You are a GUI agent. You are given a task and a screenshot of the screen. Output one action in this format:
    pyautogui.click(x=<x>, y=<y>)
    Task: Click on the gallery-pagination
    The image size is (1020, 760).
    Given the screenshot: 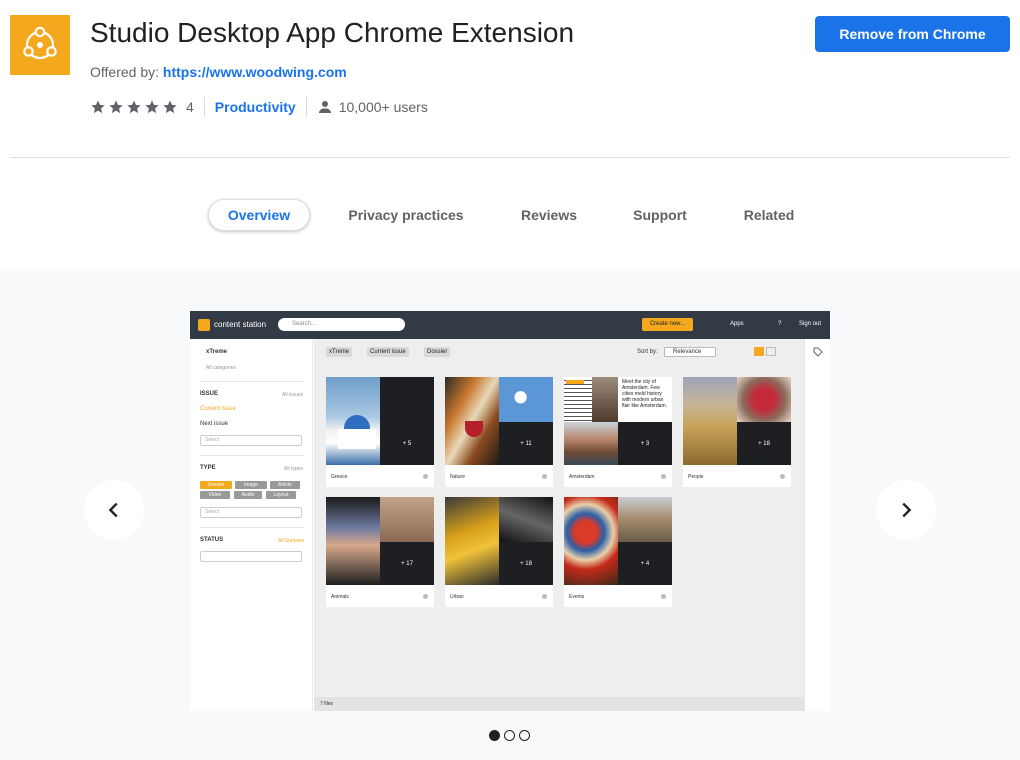 What is the action you would take?
    pyautogui.click(x=509, y=735)
    